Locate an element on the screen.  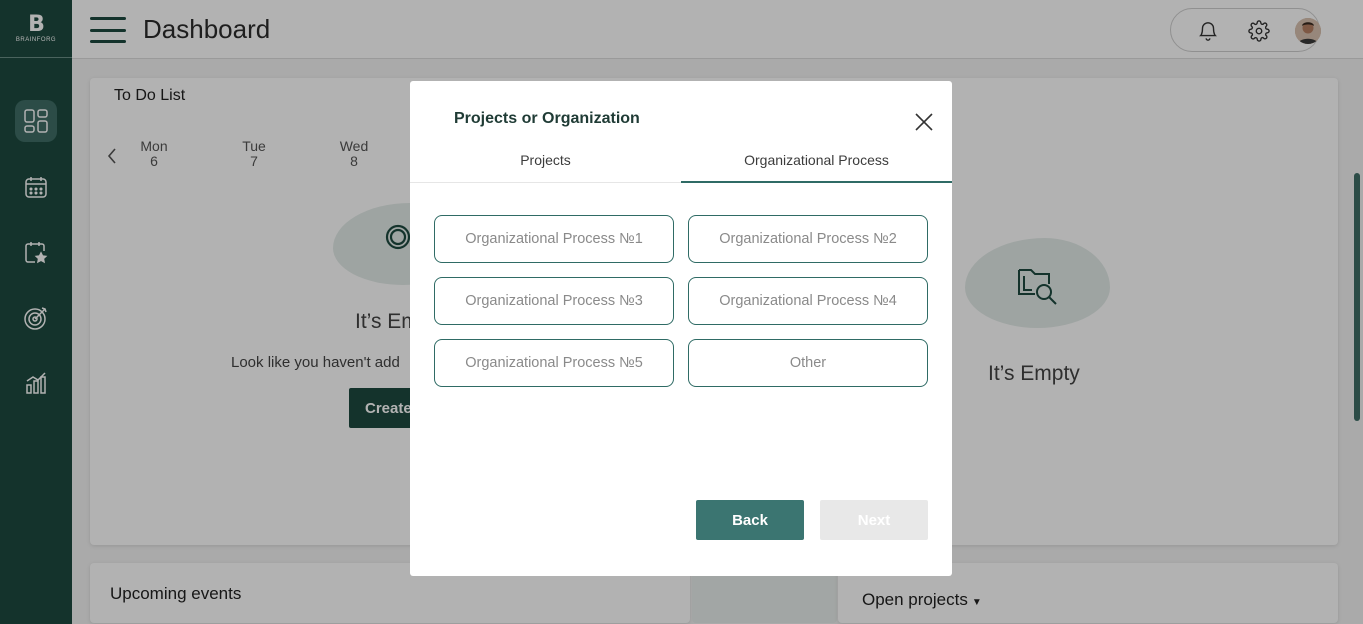
next-button: Next is located at coordinates (874, 520).